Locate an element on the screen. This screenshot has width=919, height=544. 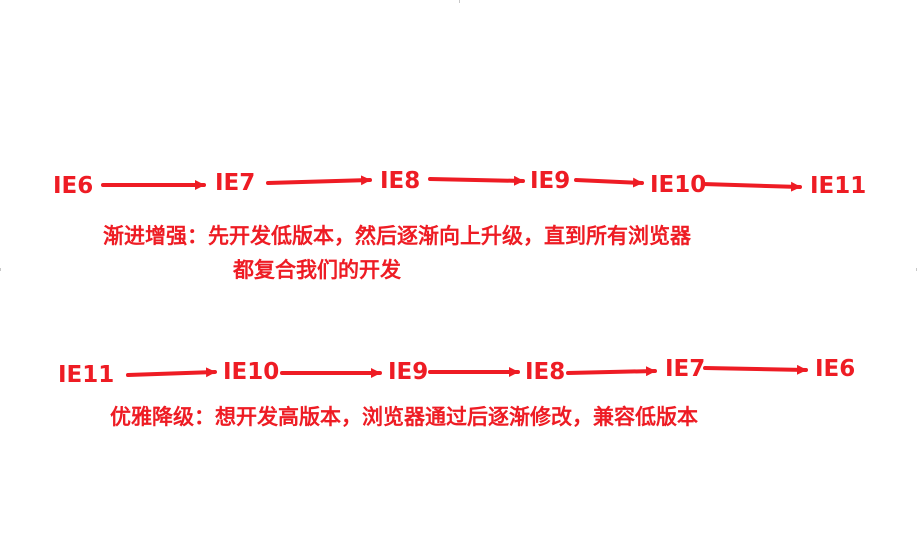
arrow-ie10-ie11 is located at coordinates (751, 186).